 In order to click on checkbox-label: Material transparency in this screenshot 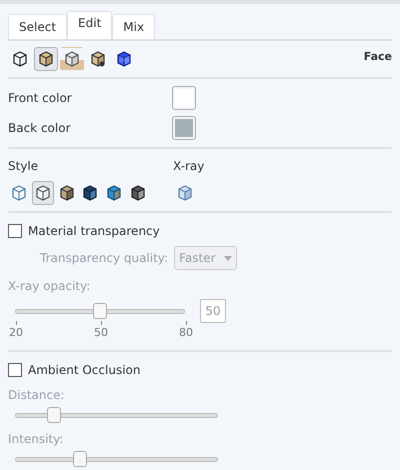, I will do `click(94, 231)`.